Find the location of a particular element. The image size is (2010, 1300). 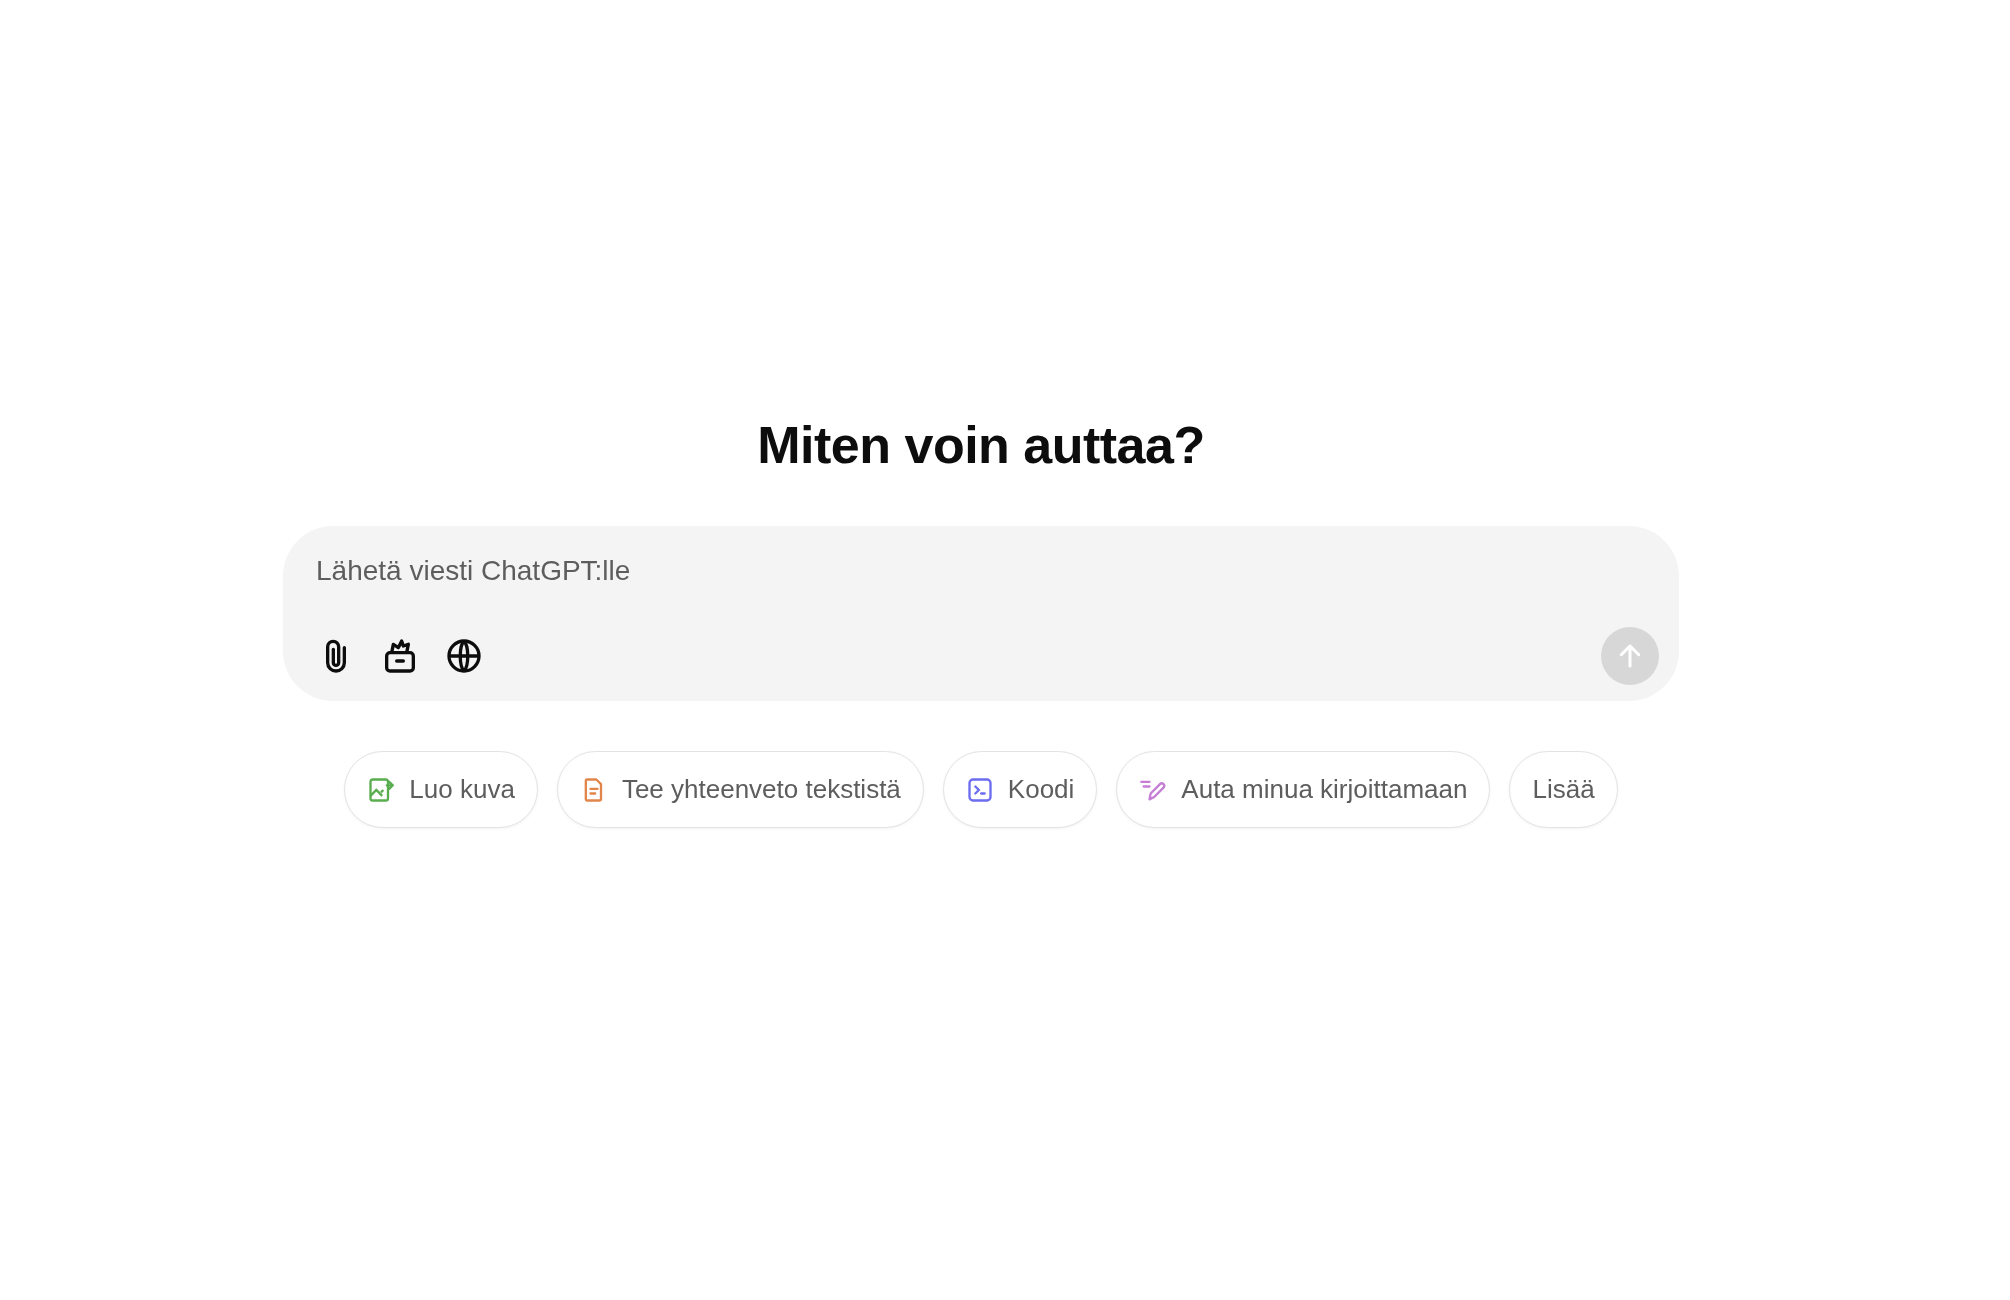

message-input: Lähetä viesti ChatGPT:lle is located at coordinates (987, 571).